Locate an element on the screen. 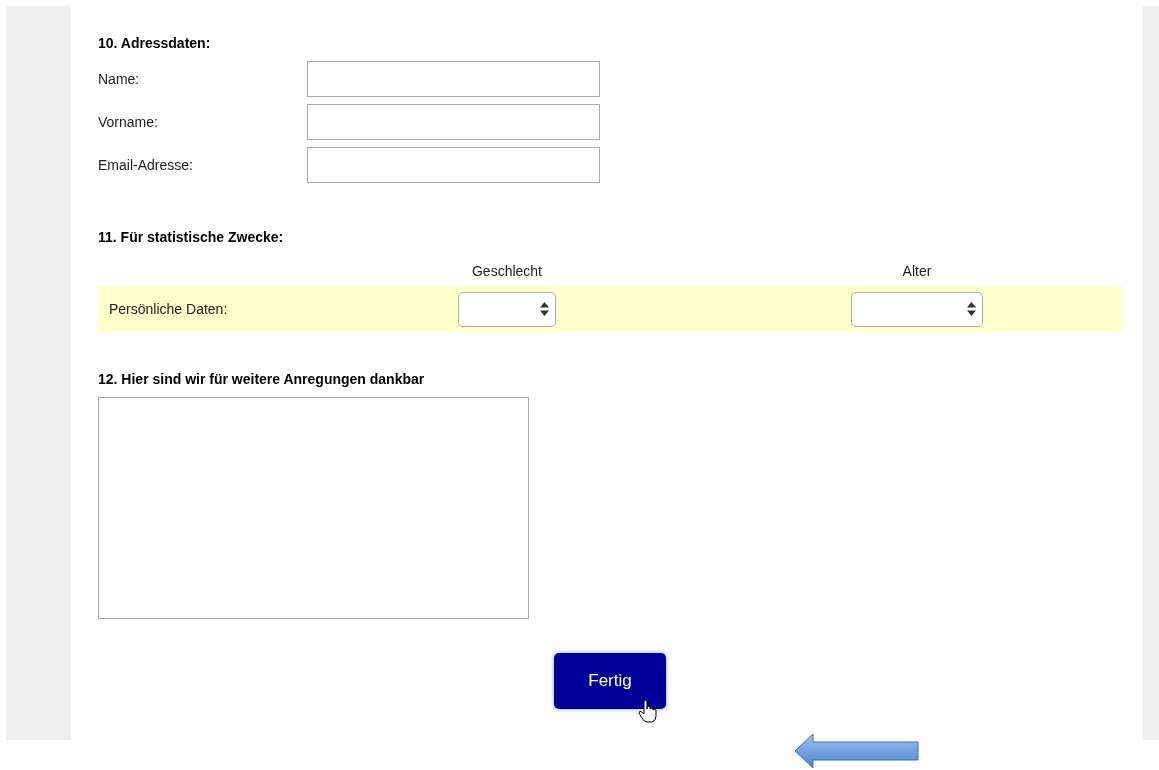 Image resolution: width=1159 pixels, height=770 pixels. column-header: Alter is located at coordinates (917, 271).